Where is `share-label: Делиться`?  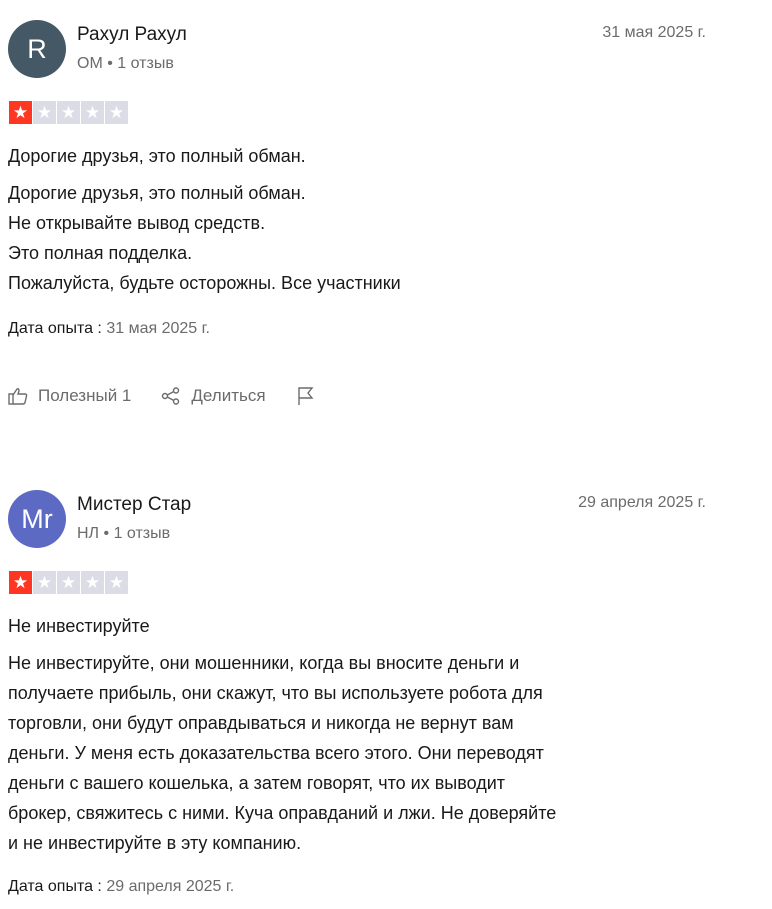 share-label: Делиться is located at coordinates (228, 395).